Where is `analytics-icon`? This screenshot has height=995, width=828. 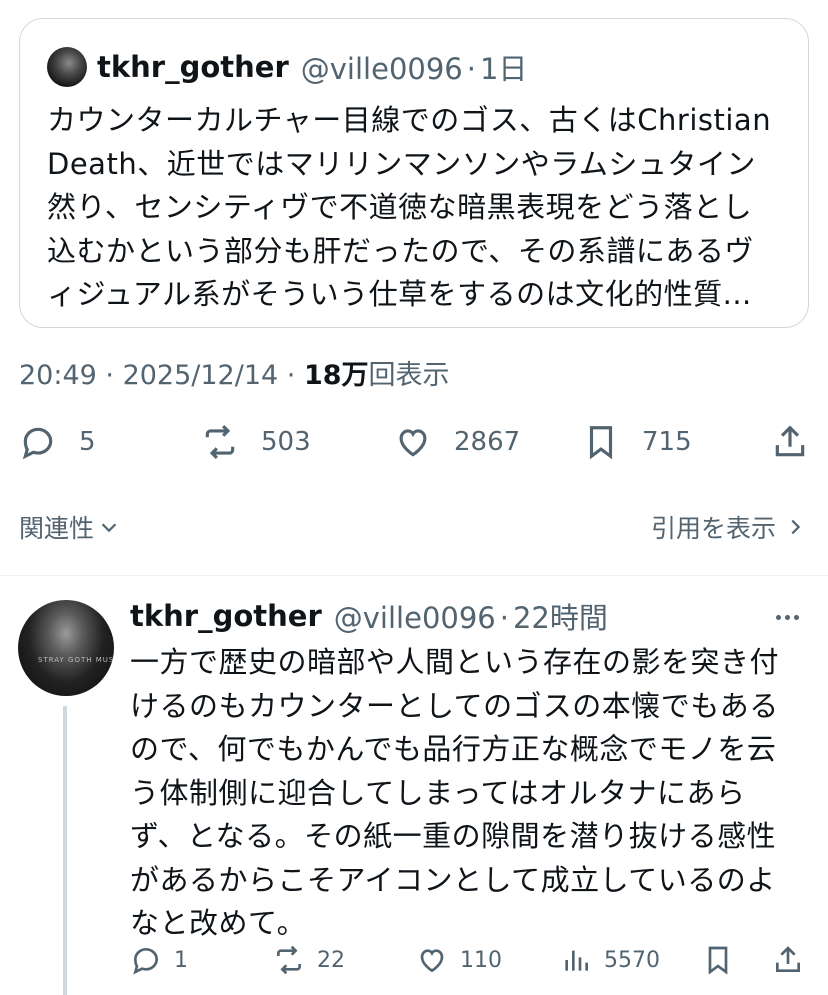
analytics-icon is located at coordinates (576, 960).